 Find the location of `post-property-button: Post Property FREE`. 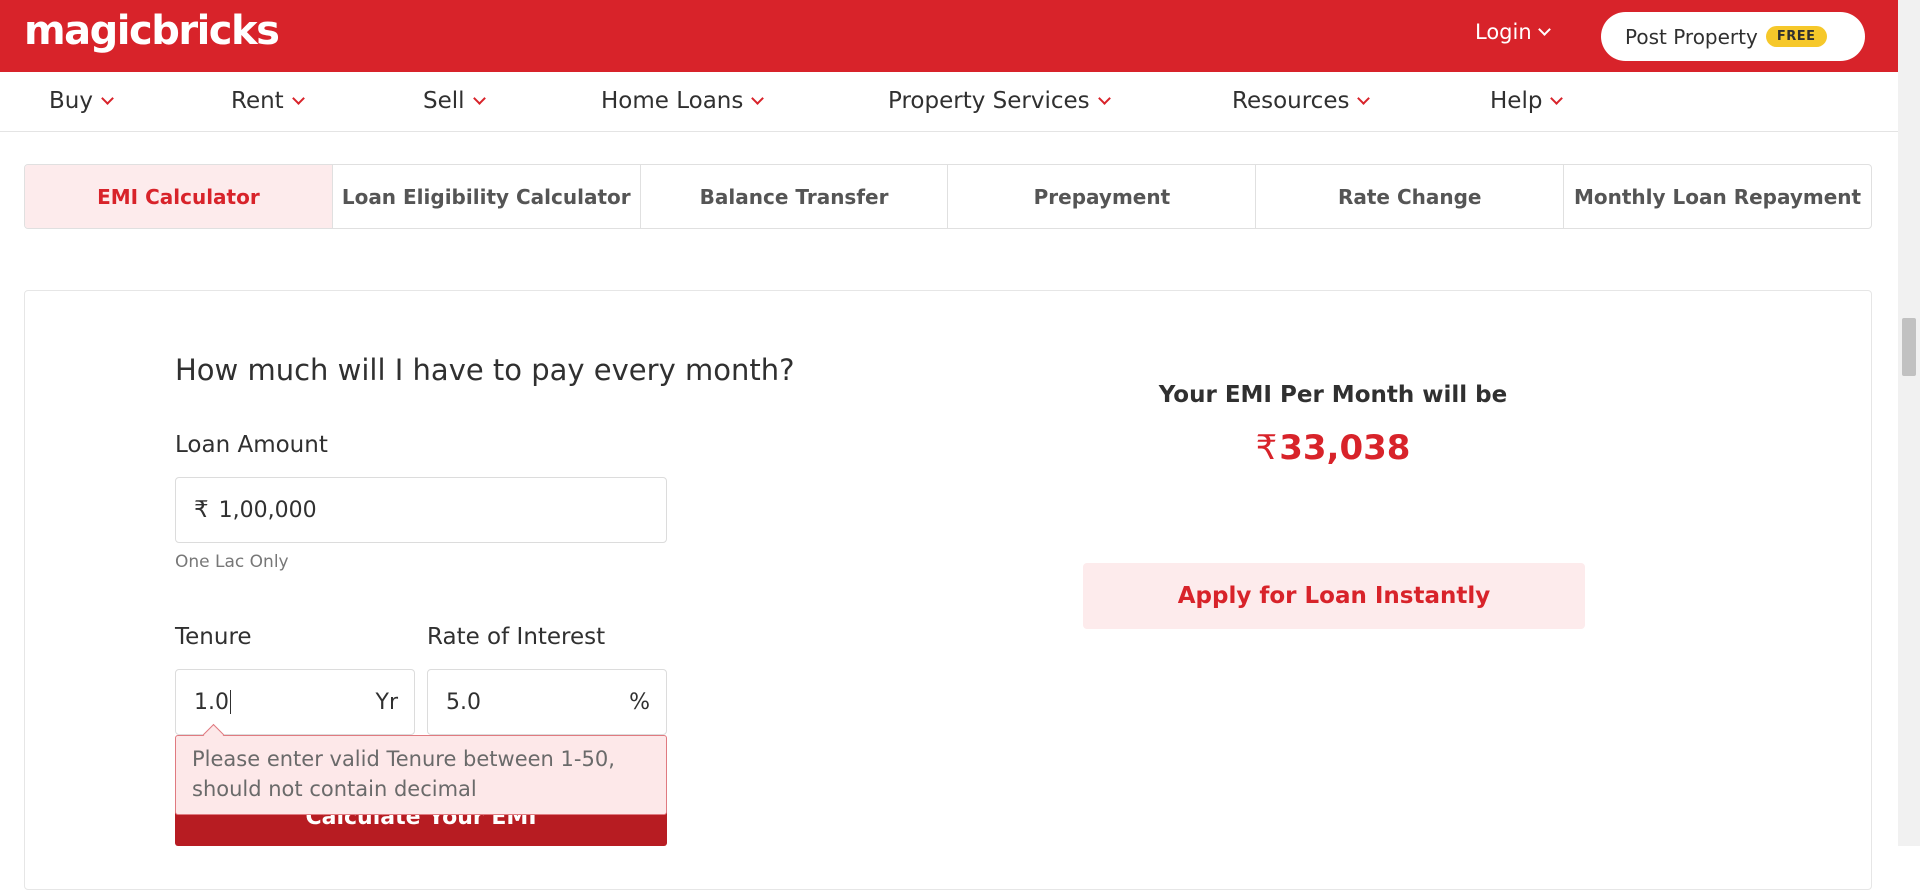

post-property-button: Post Property FREE is located at coordinates (1733, 36).